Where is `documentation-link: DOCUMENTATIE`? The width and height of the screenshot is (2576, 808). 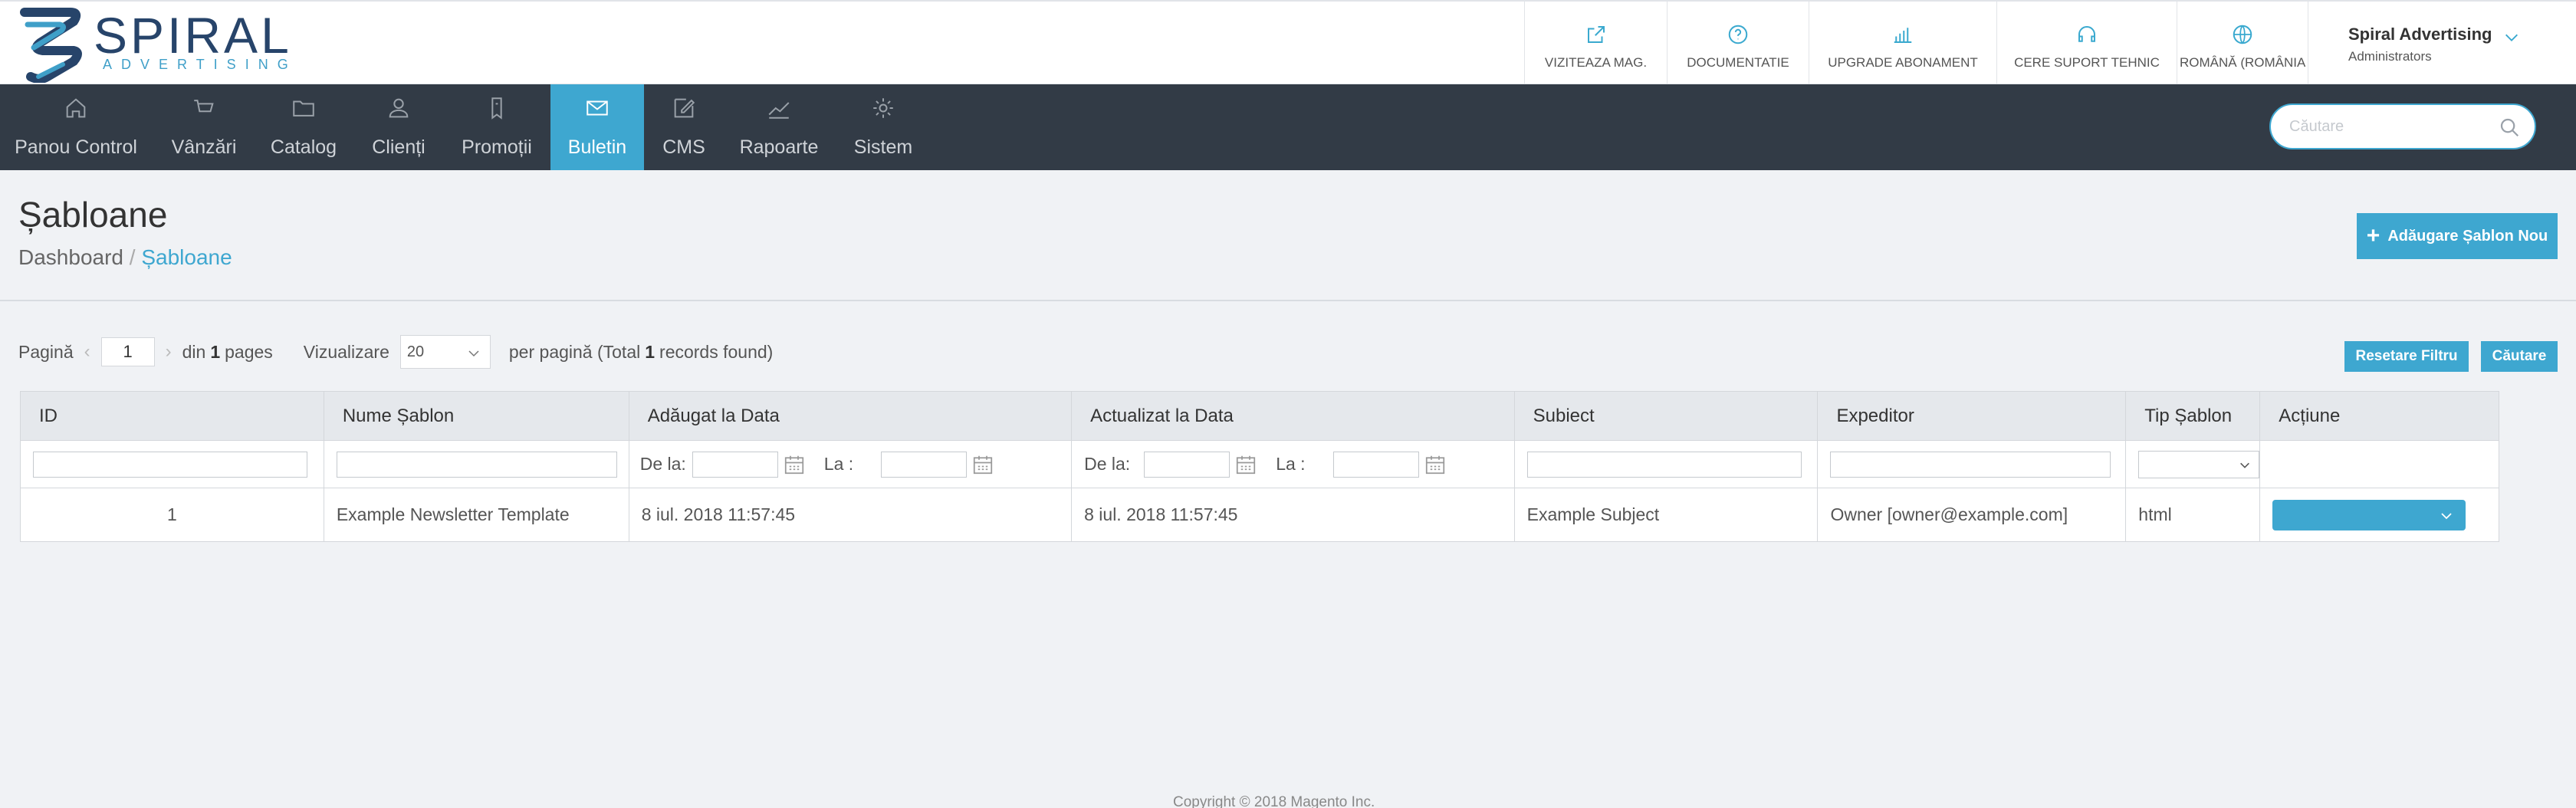 documentation-link: DOCUMENTATIE is located at coordinates (1738, 43).